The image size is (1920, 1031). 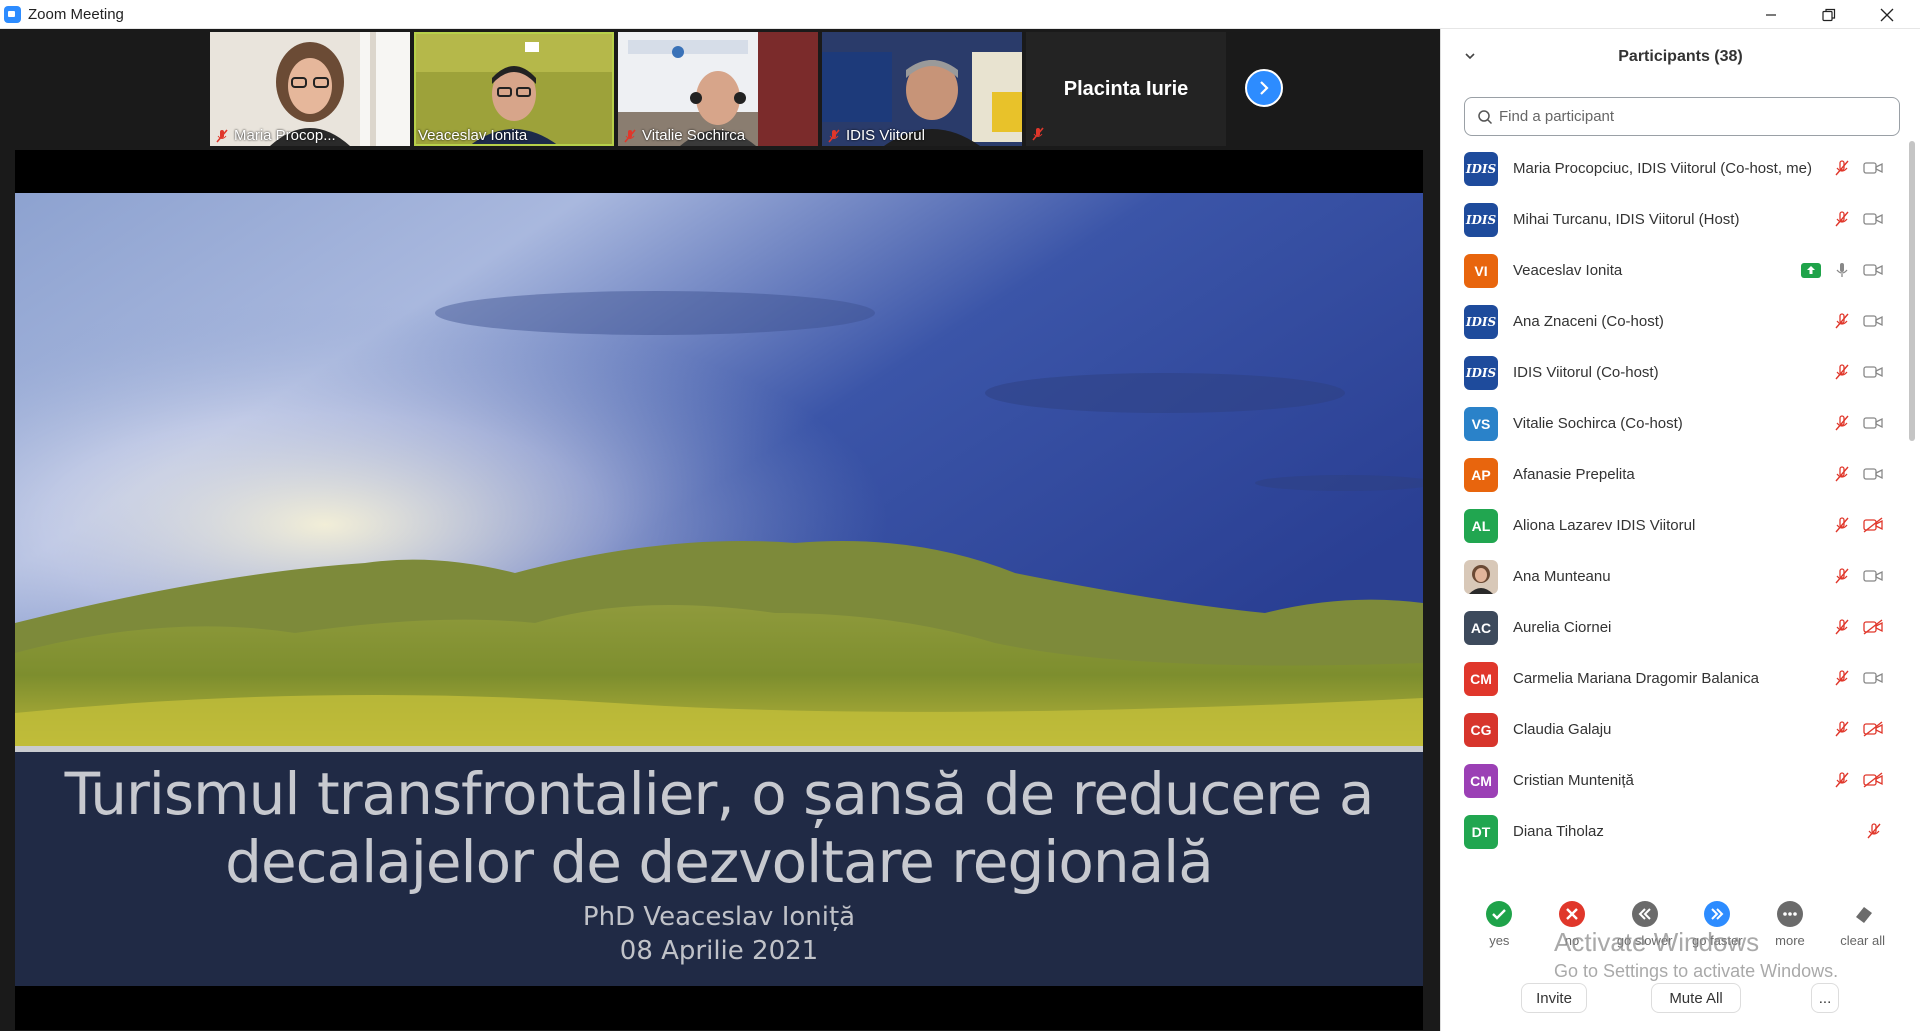 What do you see at coordinates (1829, 14) in the screenshot?
I see `restore-button` at bounding box center [1829, 14].